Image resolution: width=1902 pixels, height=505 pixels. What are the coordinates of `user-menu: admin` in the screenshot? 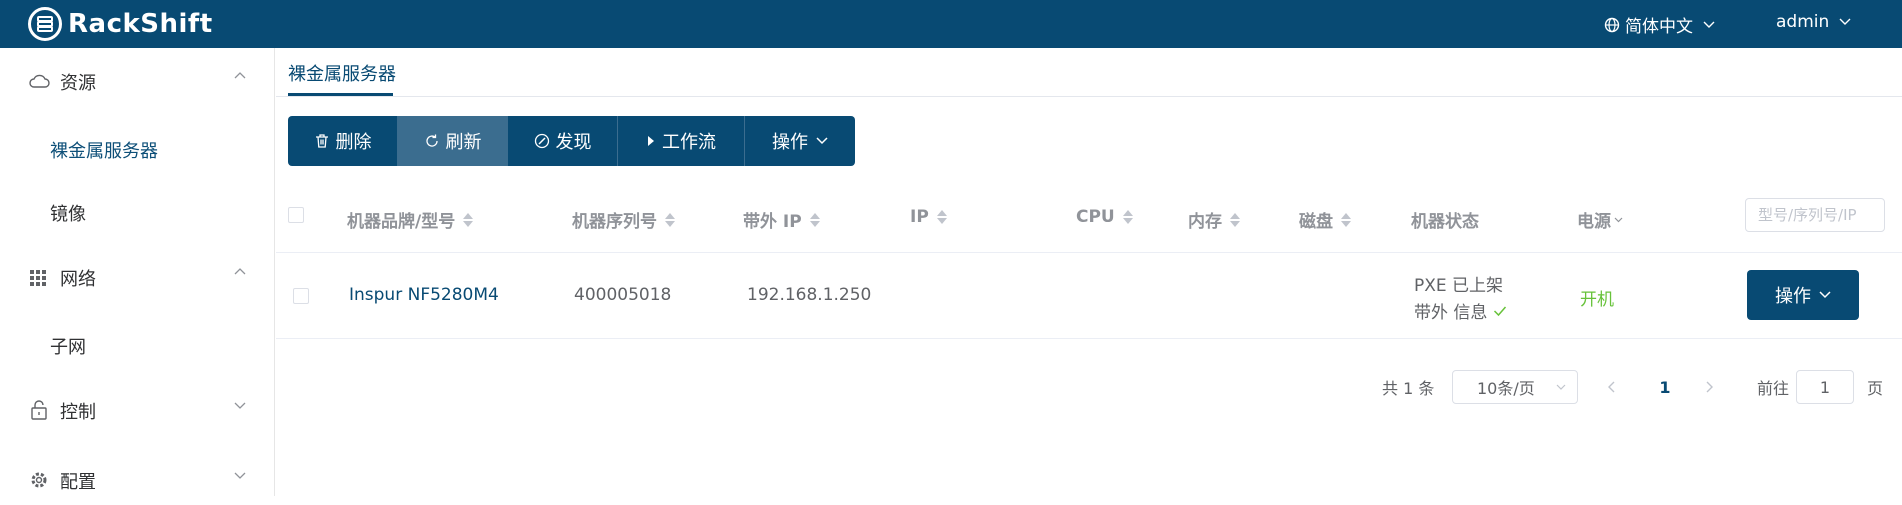 It's located at (1813, 22).